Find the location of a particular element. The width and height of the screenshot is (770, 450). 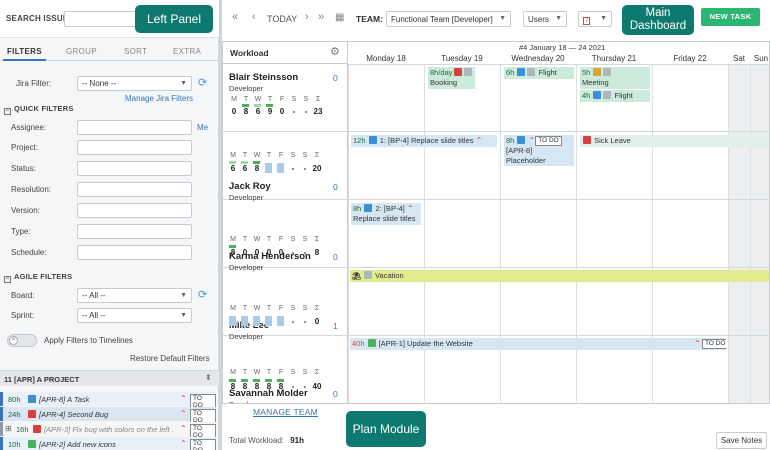

tab-filters: FILTERS is located at coordinates (24, 54).